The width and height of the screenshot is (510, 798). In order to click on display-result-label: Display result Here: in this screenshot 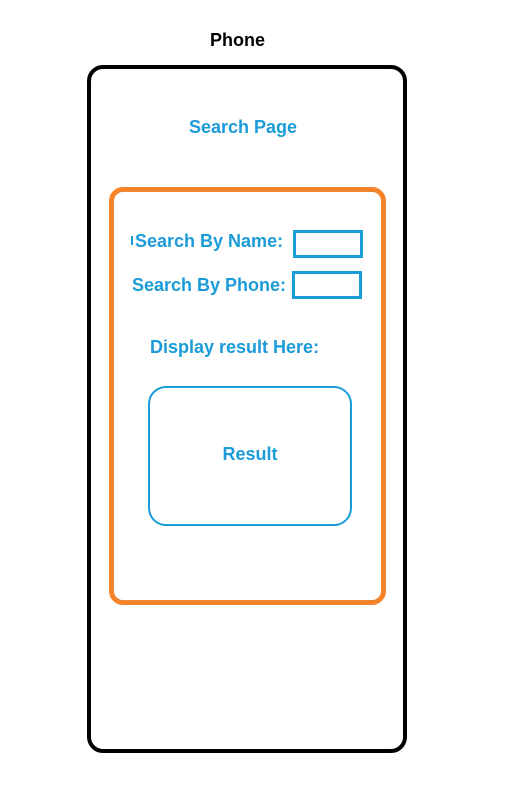, I will do `click(235, 347)`.